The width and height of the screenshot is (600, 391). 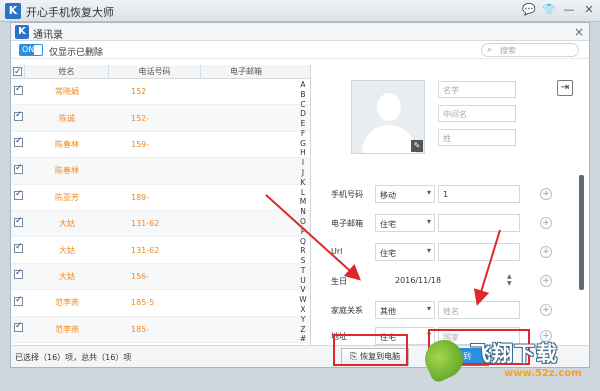 I want to click on birthday-label: 生日, so click(x=339, y=281).